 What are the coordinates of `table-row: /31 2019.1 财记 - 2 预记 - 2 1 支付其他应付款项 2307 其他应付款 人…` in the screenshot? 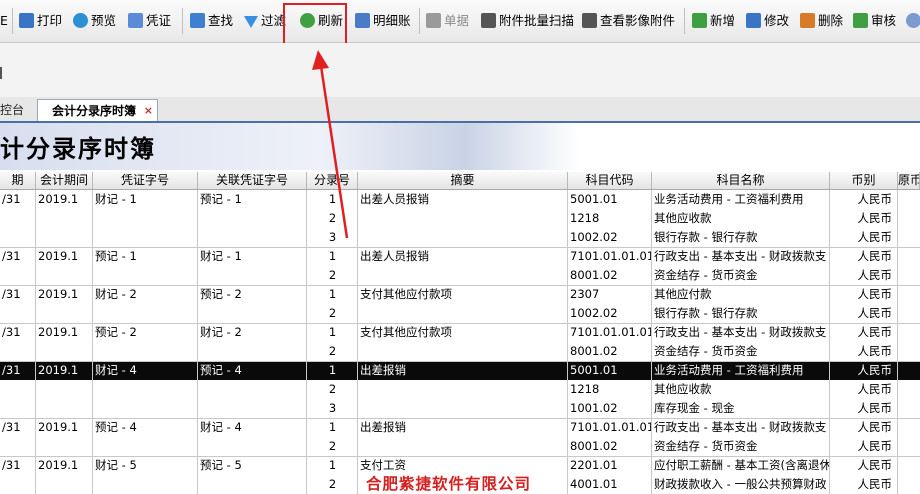 It's located at (460, 294).